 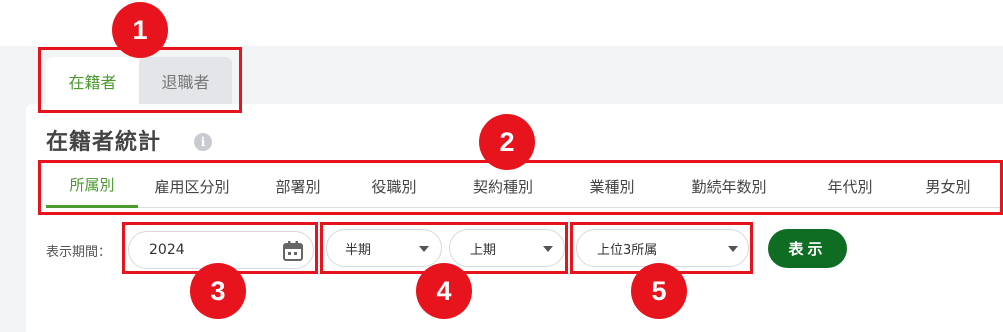 What do you see at coordinates (659, 291) in the screenshot?
I see `annotation-badge-5: 5` at bounding box center [659, 291].